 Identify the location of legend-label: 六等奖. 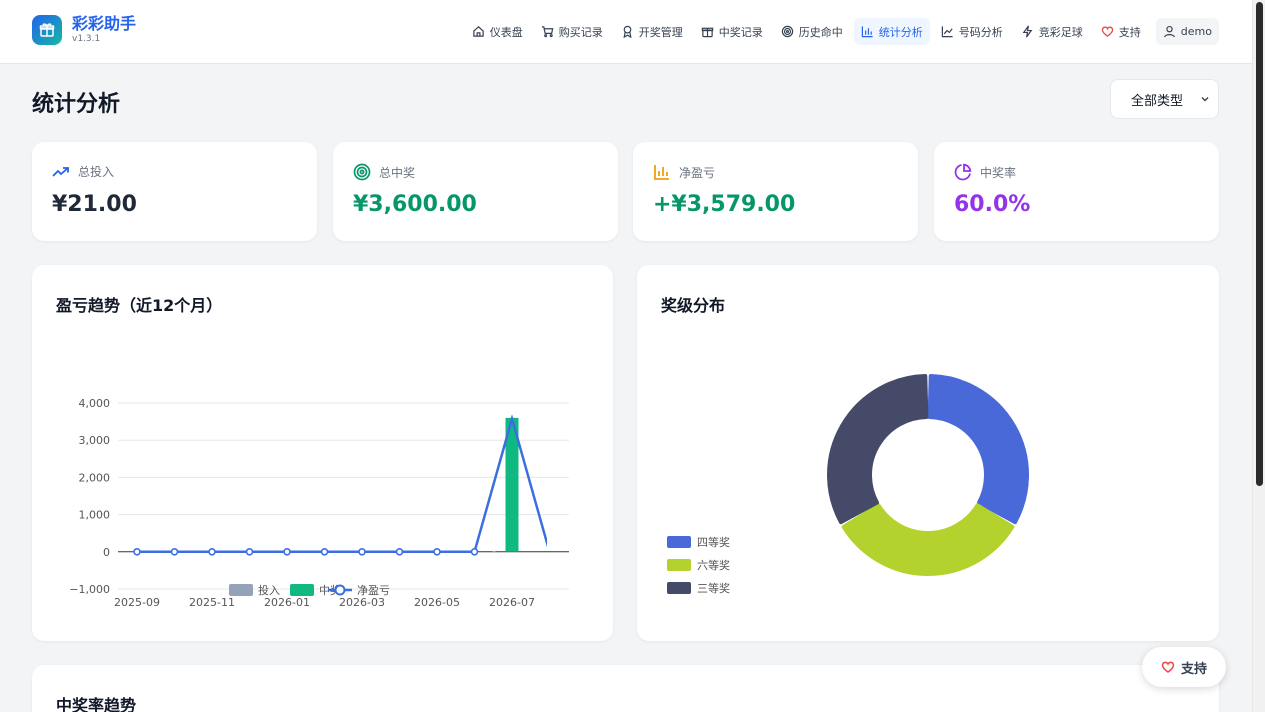
(713, 565).